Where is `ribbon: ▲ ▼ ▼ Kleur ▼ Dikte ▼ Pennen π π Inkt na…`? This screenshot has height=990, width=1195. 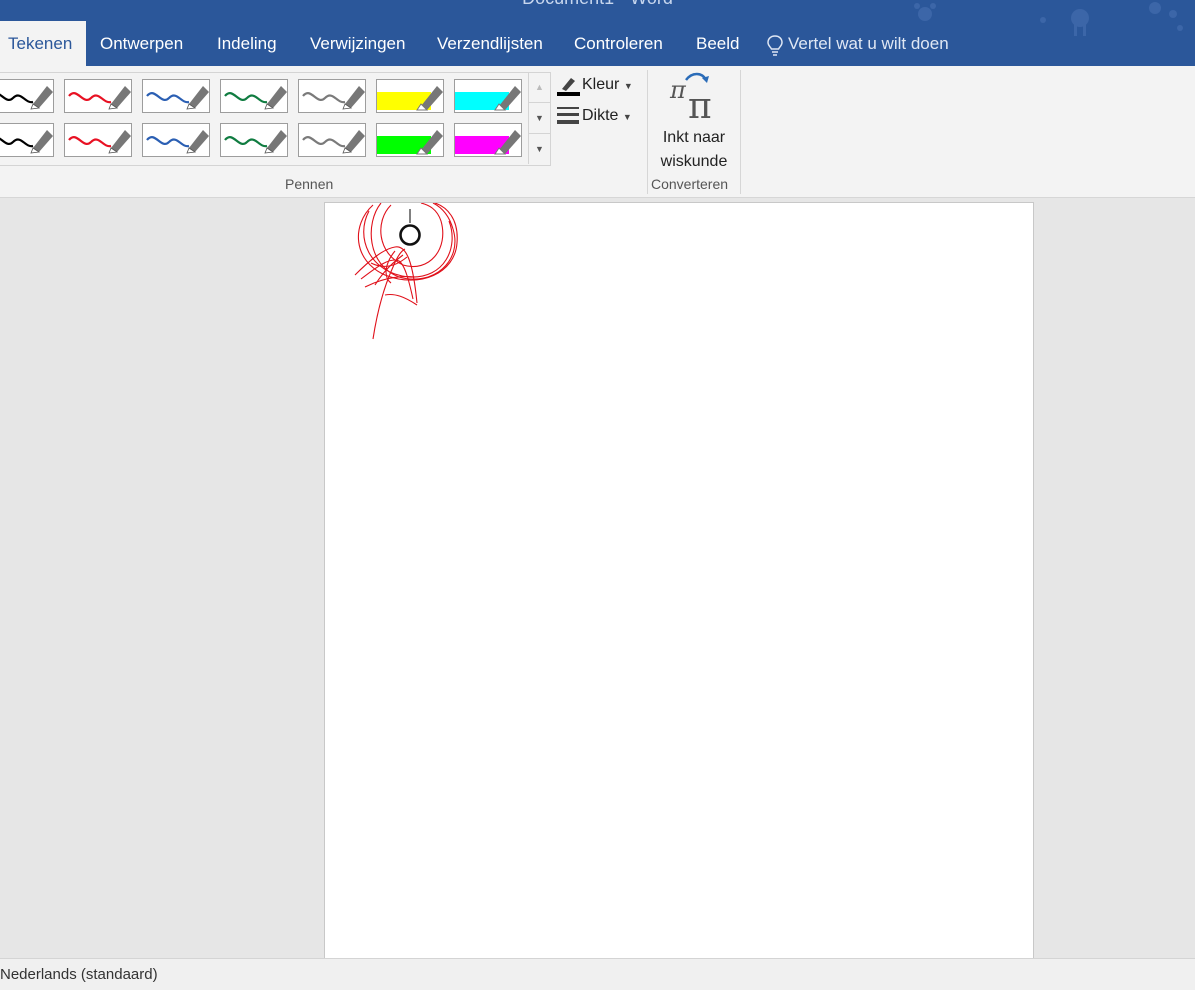
ribbon: ▲ ▼ ▼ Kleur ▼ Dikte ▼ Pennen π π Inkt na… is located at coordinates (597, 132).